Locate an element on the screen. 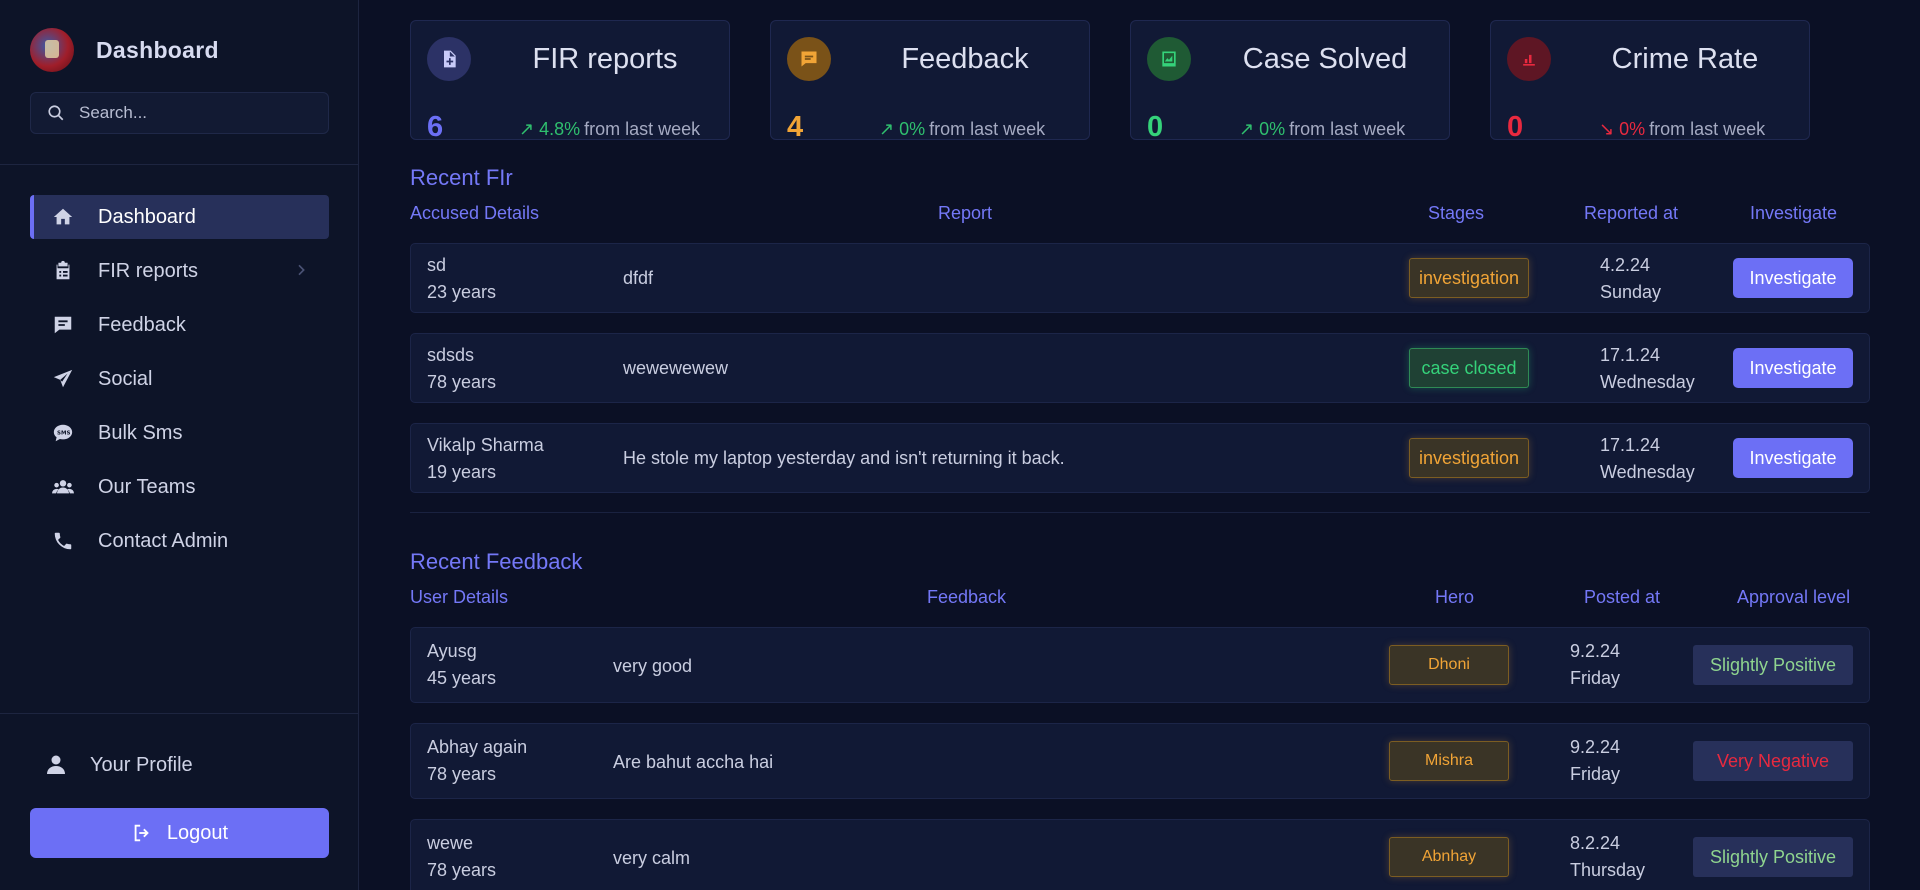 This screenshot has height=890, width=1920. user-age: 78 years is located at coordinates (462, 774).